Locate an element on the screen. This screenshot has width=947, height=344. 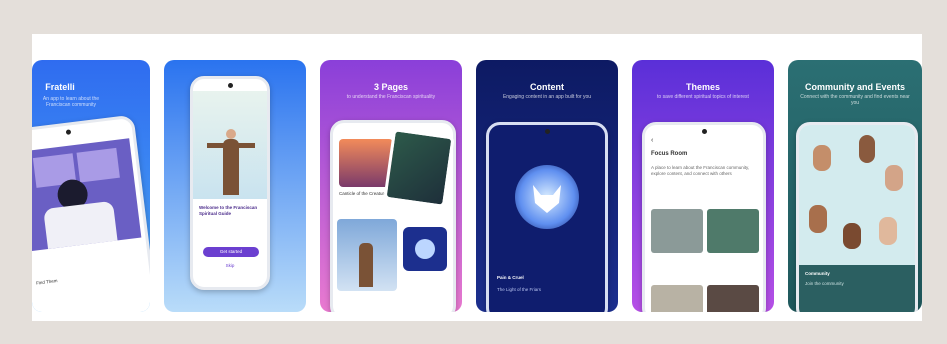
phone-mockup: Find Them is located at coordinates (91, 213).